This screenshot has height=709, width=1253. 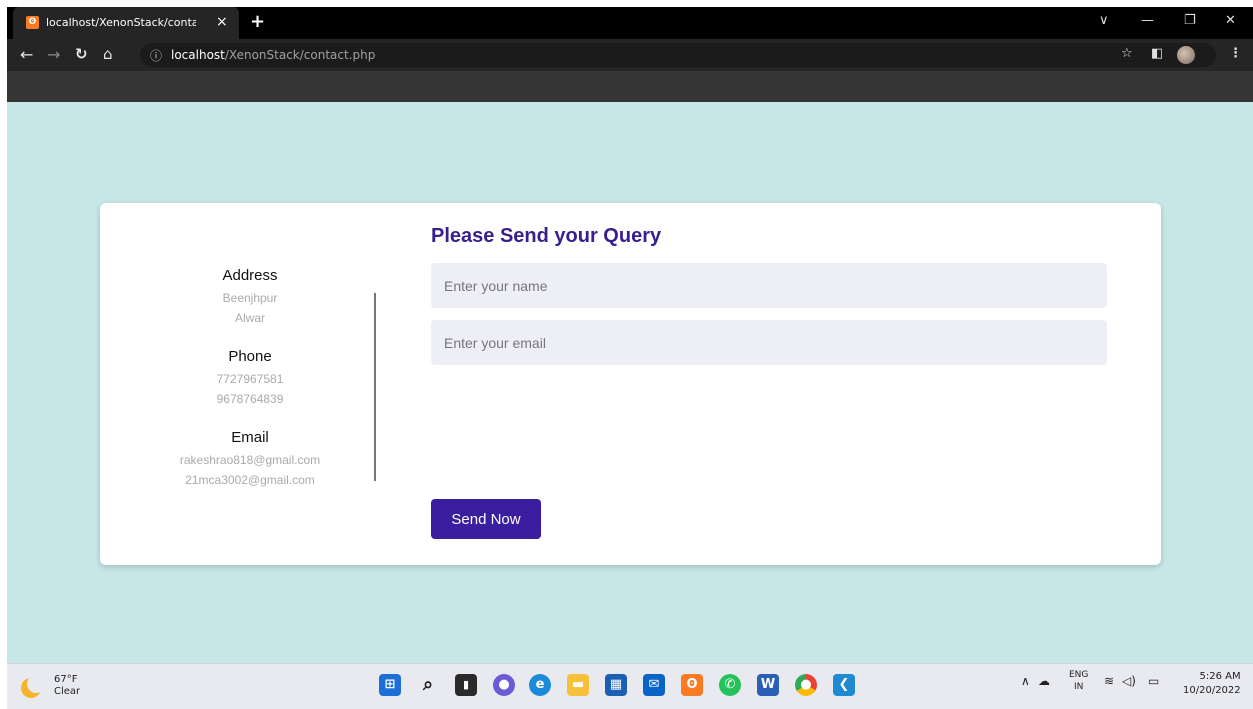 What do you see at coordinates (250, 399) in the screenshot?
I see `phone-number: 9678764839` at bounding box center [250, 399].